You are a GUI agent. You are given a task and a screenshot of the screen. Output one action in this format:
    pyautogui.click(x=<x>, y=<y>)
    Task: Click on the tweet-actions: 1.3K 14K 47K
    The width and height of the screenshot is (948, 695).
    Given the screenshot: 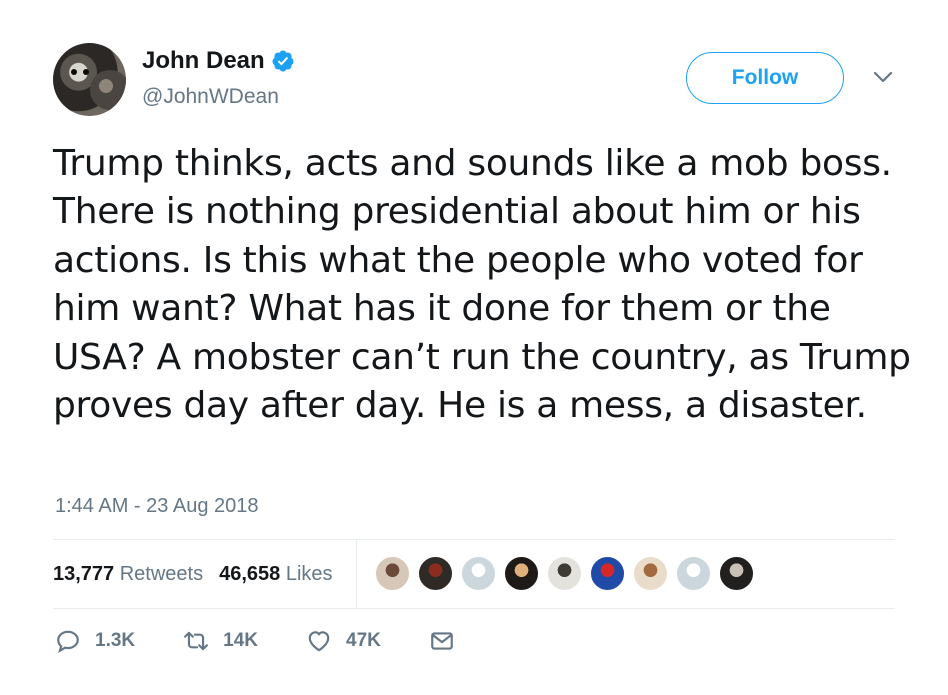 What is the action you would take?
    pyautogui.click(x=279, y=641)
    